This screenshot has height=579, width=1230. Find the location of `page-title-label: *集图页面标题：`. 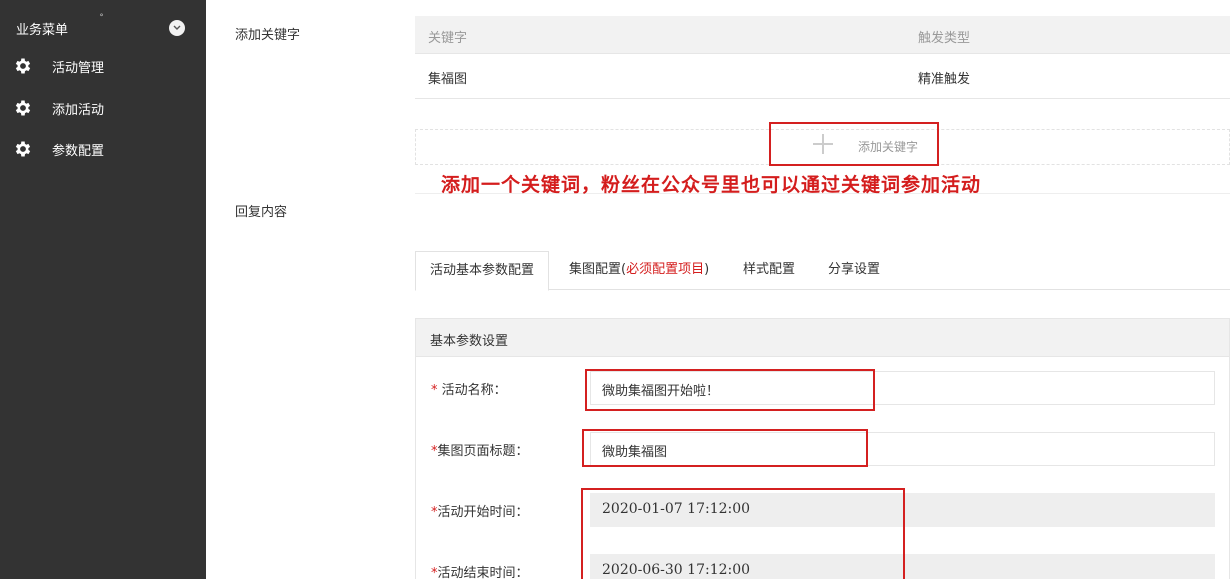

page-title-label: *集图页面标题： is located at coordinates (480, 449).